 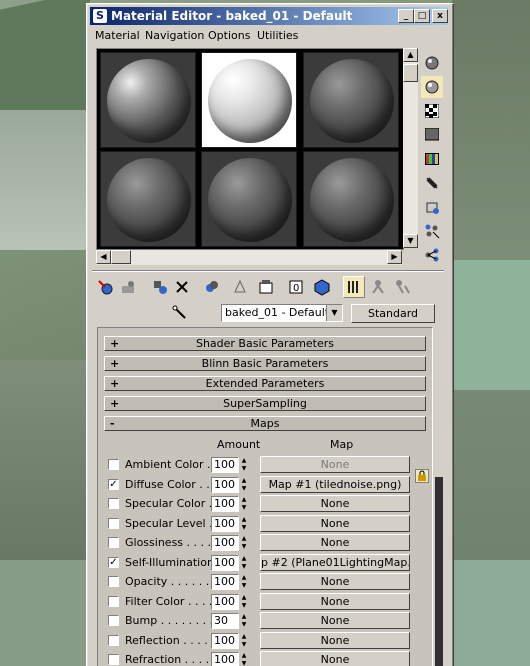 I want to click on sample-uv-tiling-icon, so click(x=432, y=135).